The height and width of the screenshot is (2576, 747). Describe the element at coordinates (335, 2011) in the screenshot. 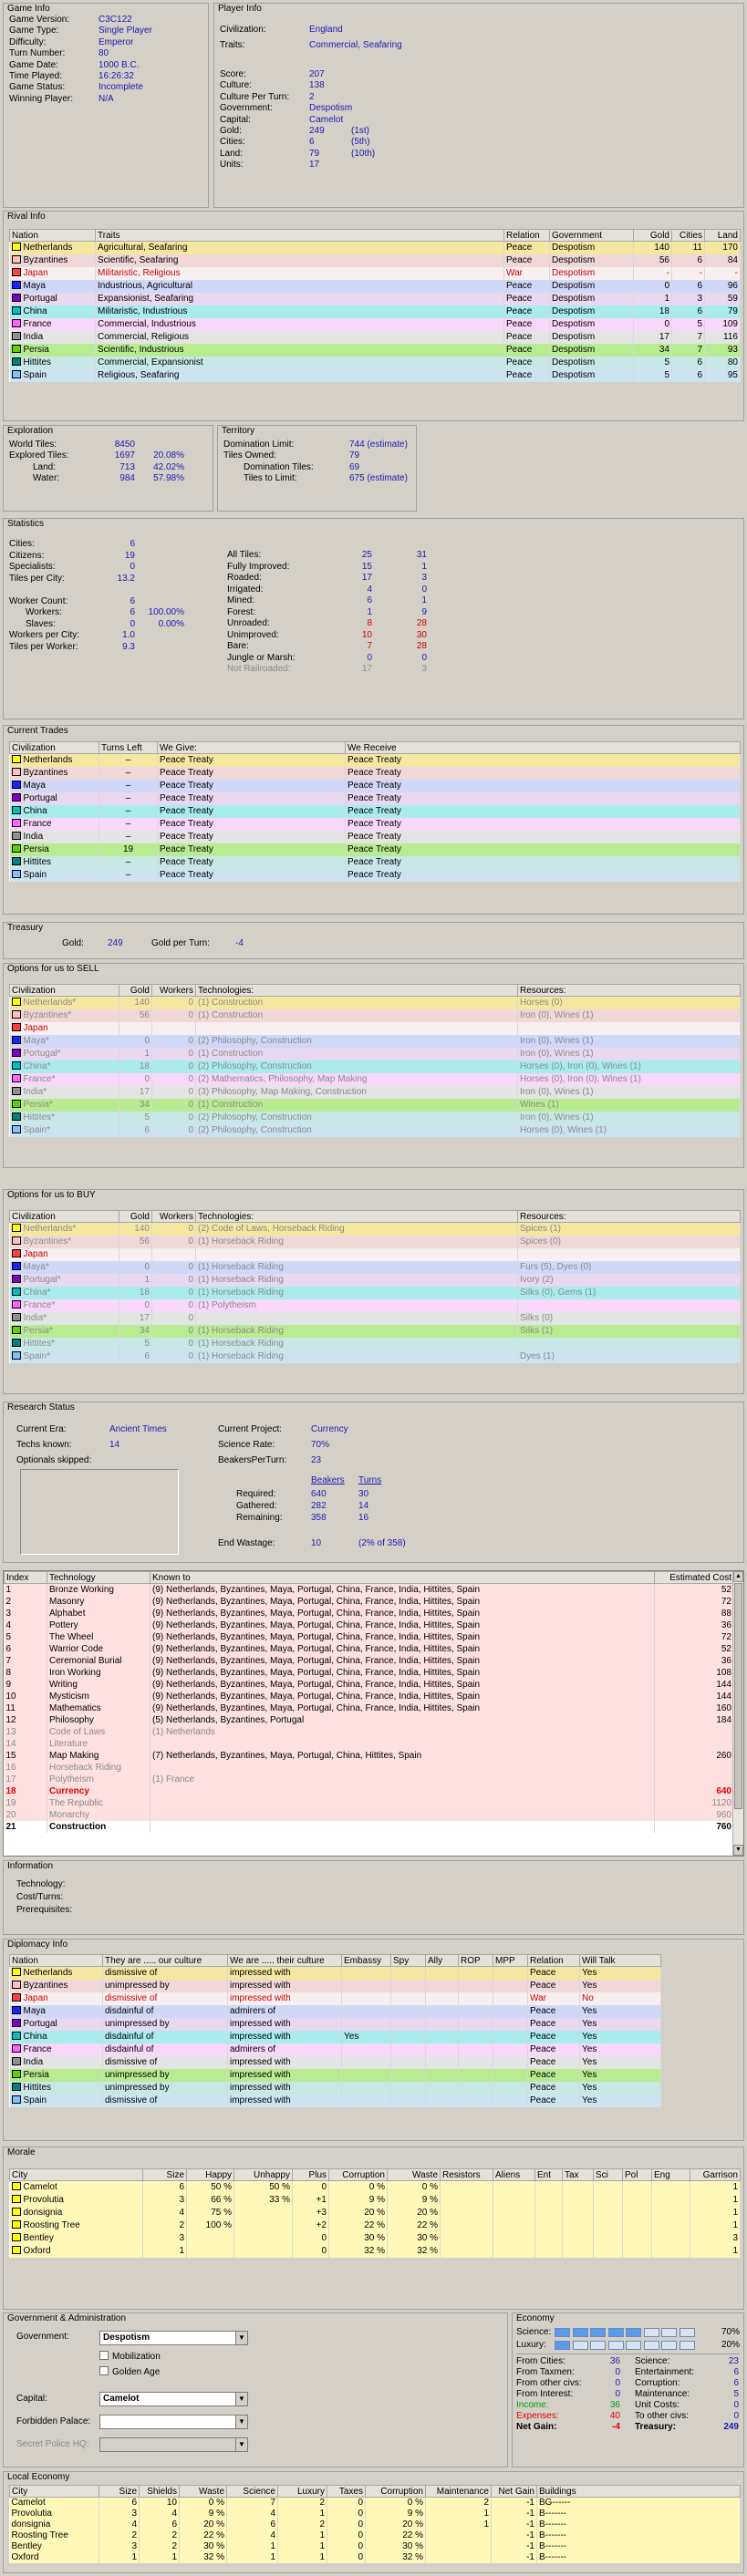

I see `table-row: Maya disdainful of admirers of Peace Yes` at that location.